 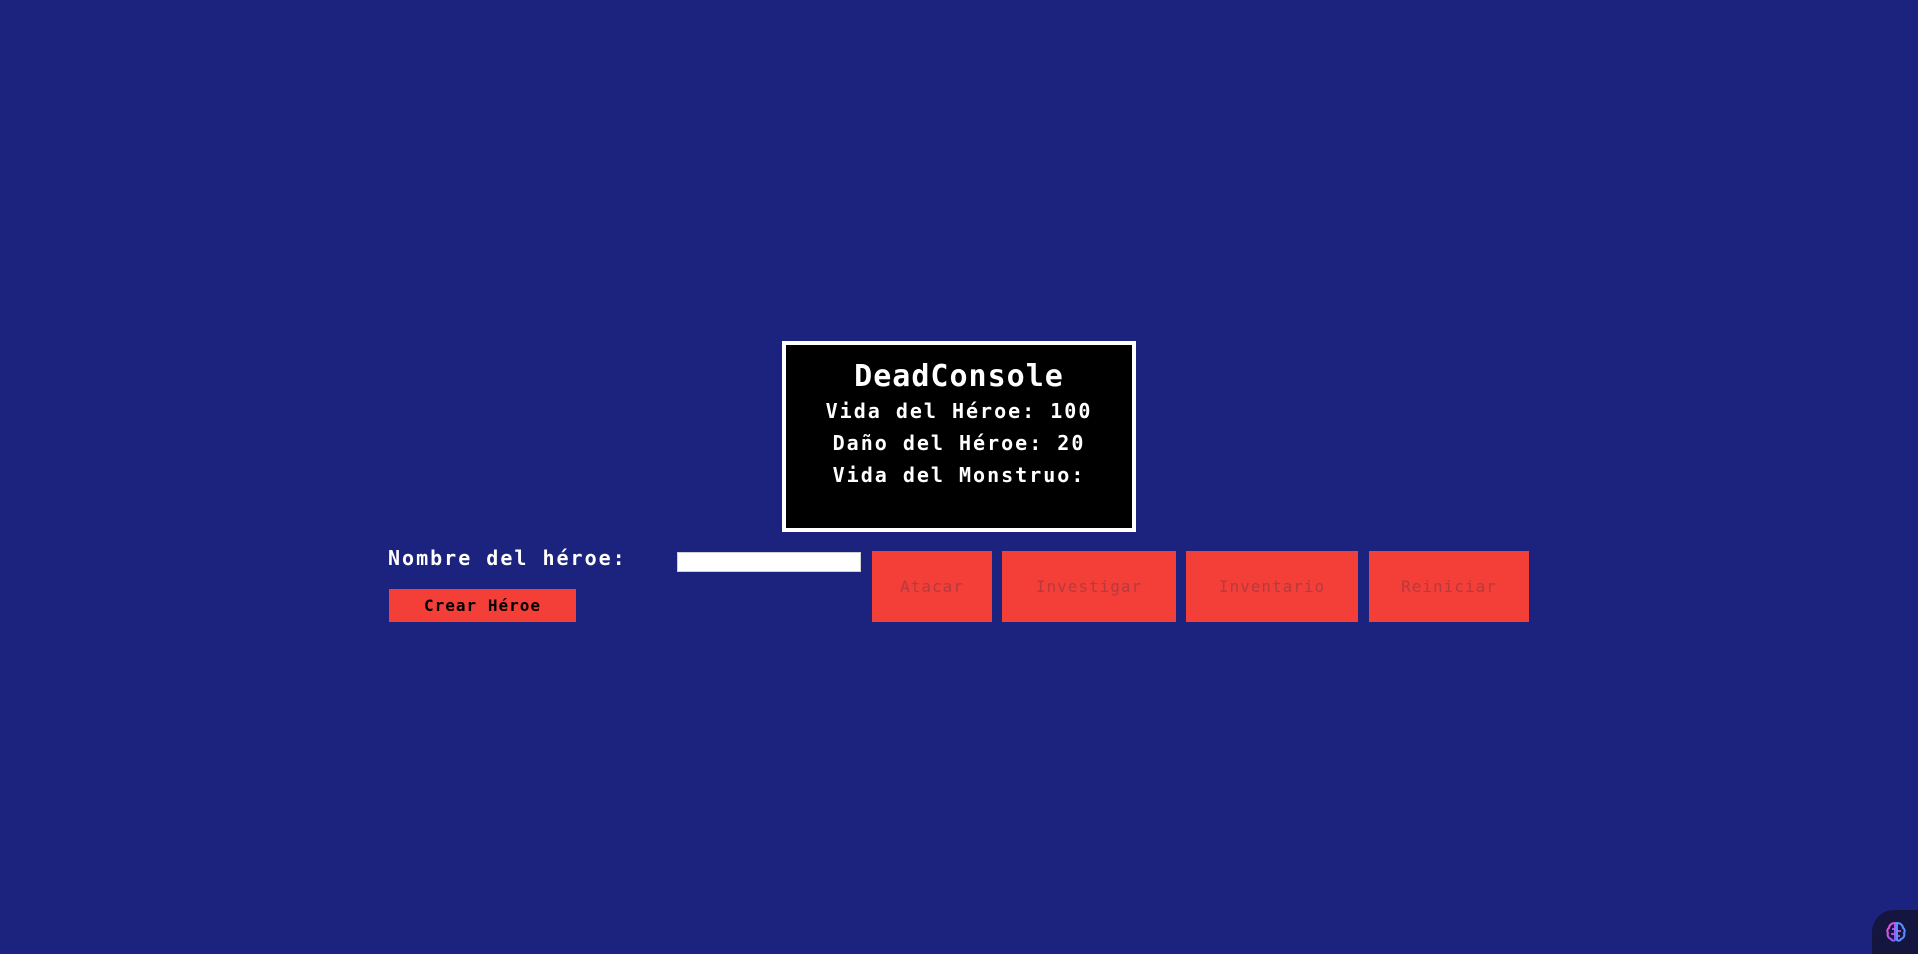 What do you see at coordinates (1089, 586) in the screenshot?
I see `investigate-button: Investigar` at bounding box center [1089, 586].